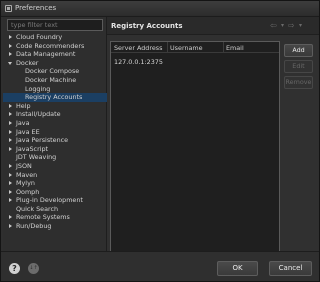  I want to click on tree-item-json: JSON, so click(55, 166).